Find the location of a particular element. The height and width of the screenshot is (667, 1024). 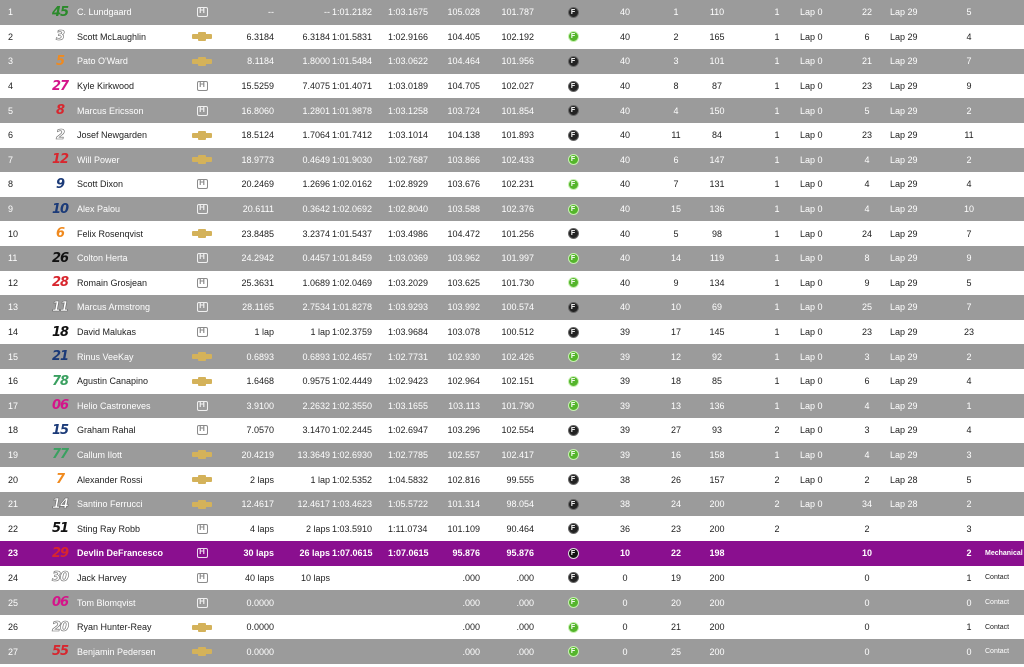

driver-name: Marcus Ericsson is located at coordinates (132, 110).